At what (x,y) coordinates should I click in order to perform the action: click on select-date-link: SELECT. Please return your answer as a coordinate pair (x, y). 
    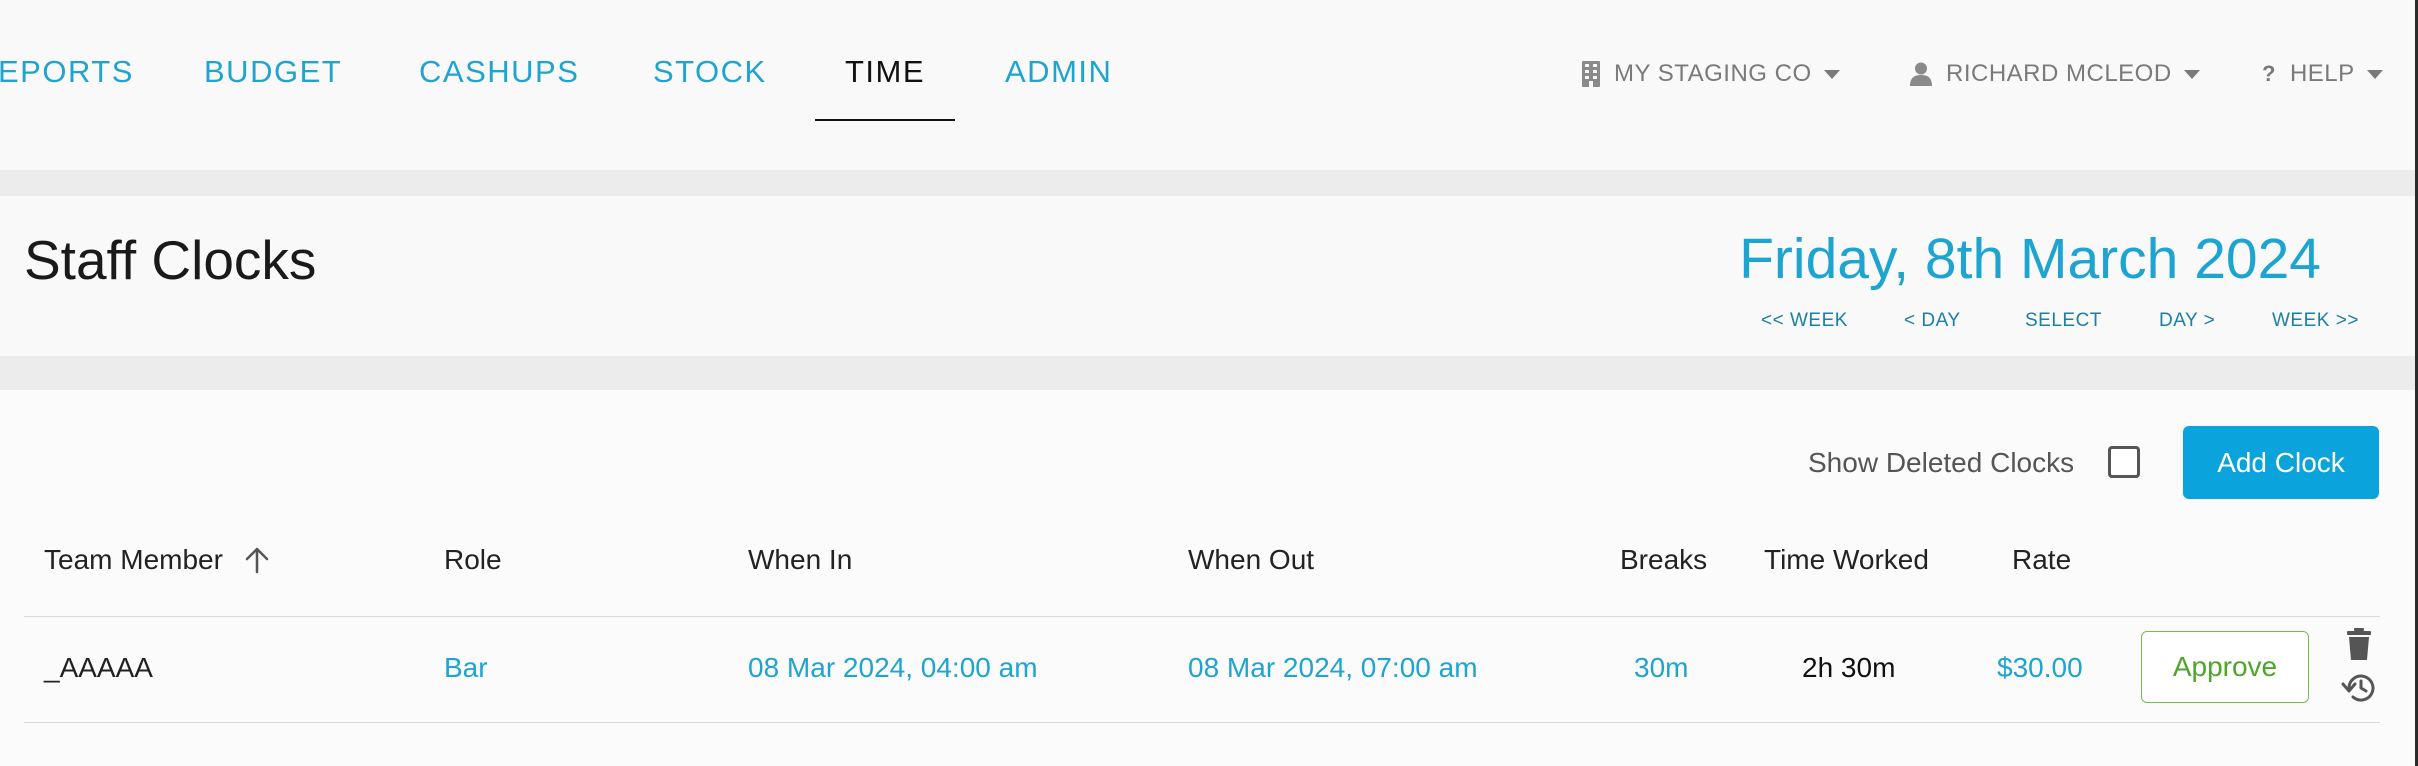
    Looking at the image, I should click on (2063, 321).